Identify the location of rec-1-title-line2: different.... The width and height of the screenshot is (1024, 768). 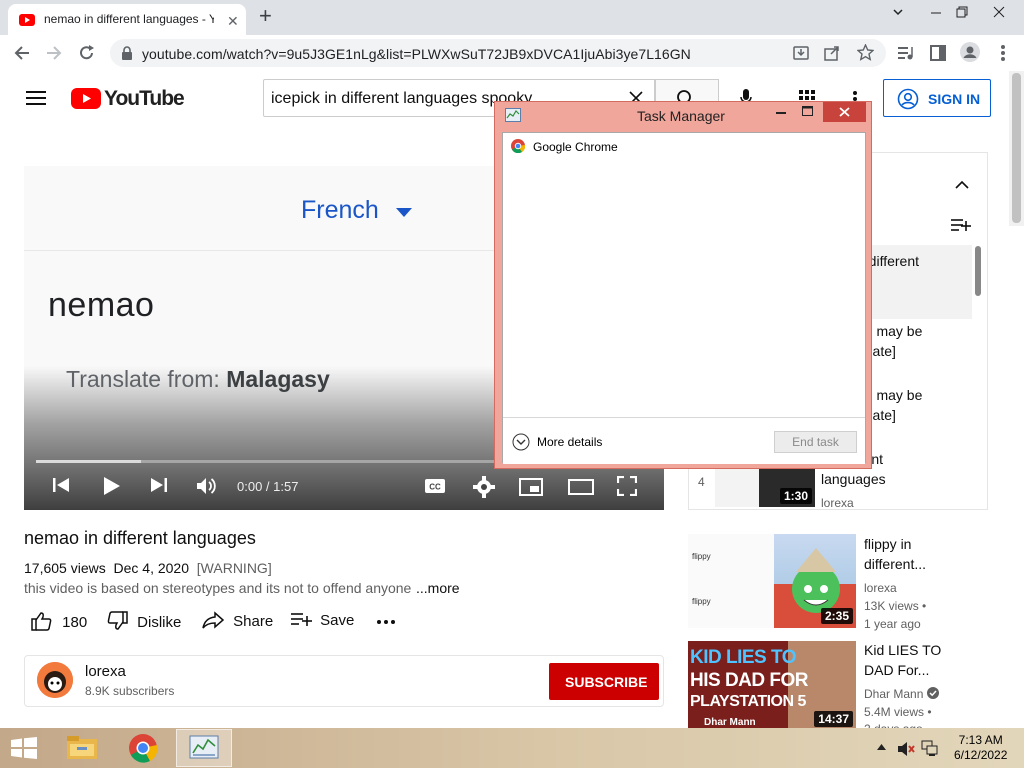
(895, 564).